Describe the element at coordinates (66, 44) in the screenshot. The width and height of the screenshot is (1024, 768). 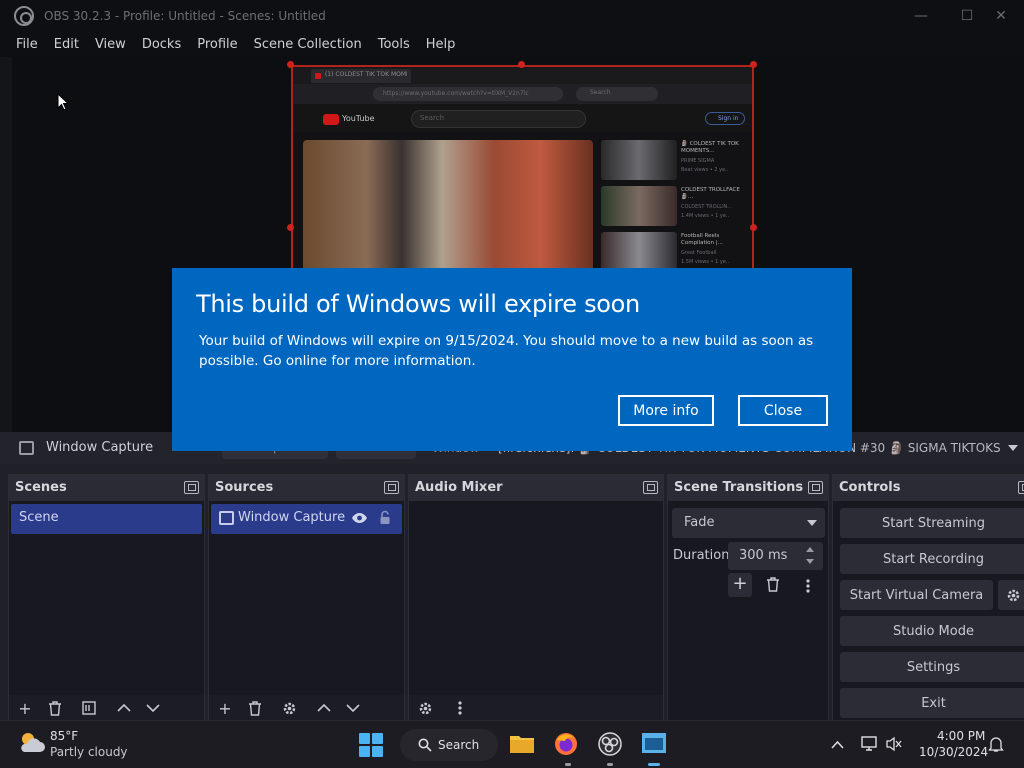
I see `menu-edit: Edit` at that location.